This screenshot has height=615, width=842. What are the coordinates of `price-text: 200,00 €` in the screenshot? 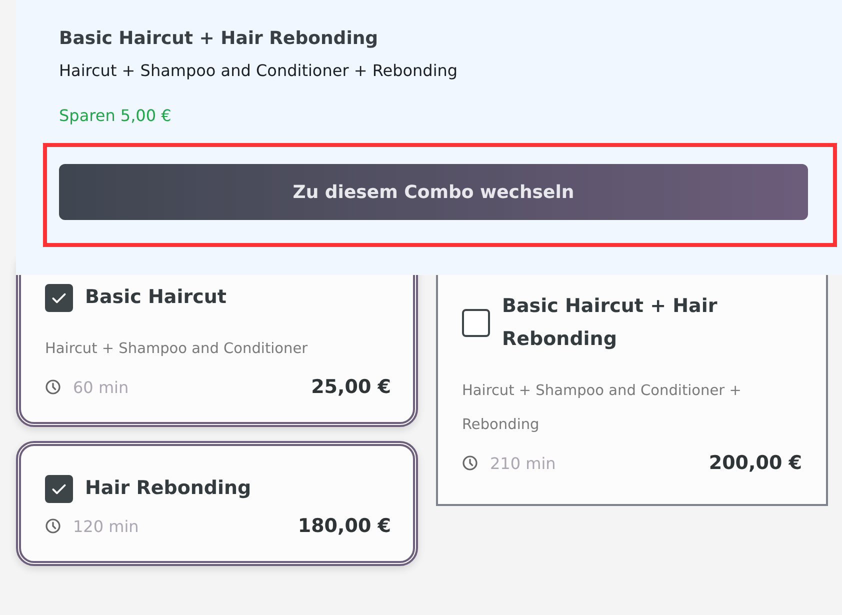 It's located at (755, 463).